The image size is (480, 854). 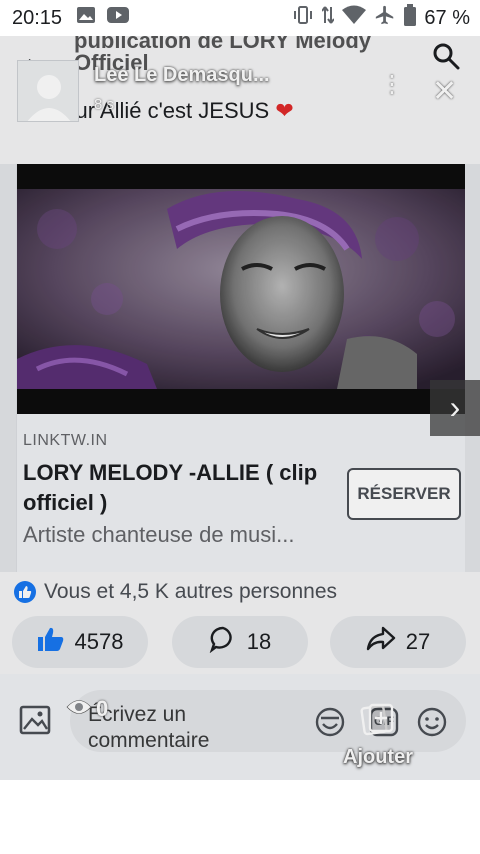 I want to click on post-actions: 4578 18 27, so click(x=240, y=643).